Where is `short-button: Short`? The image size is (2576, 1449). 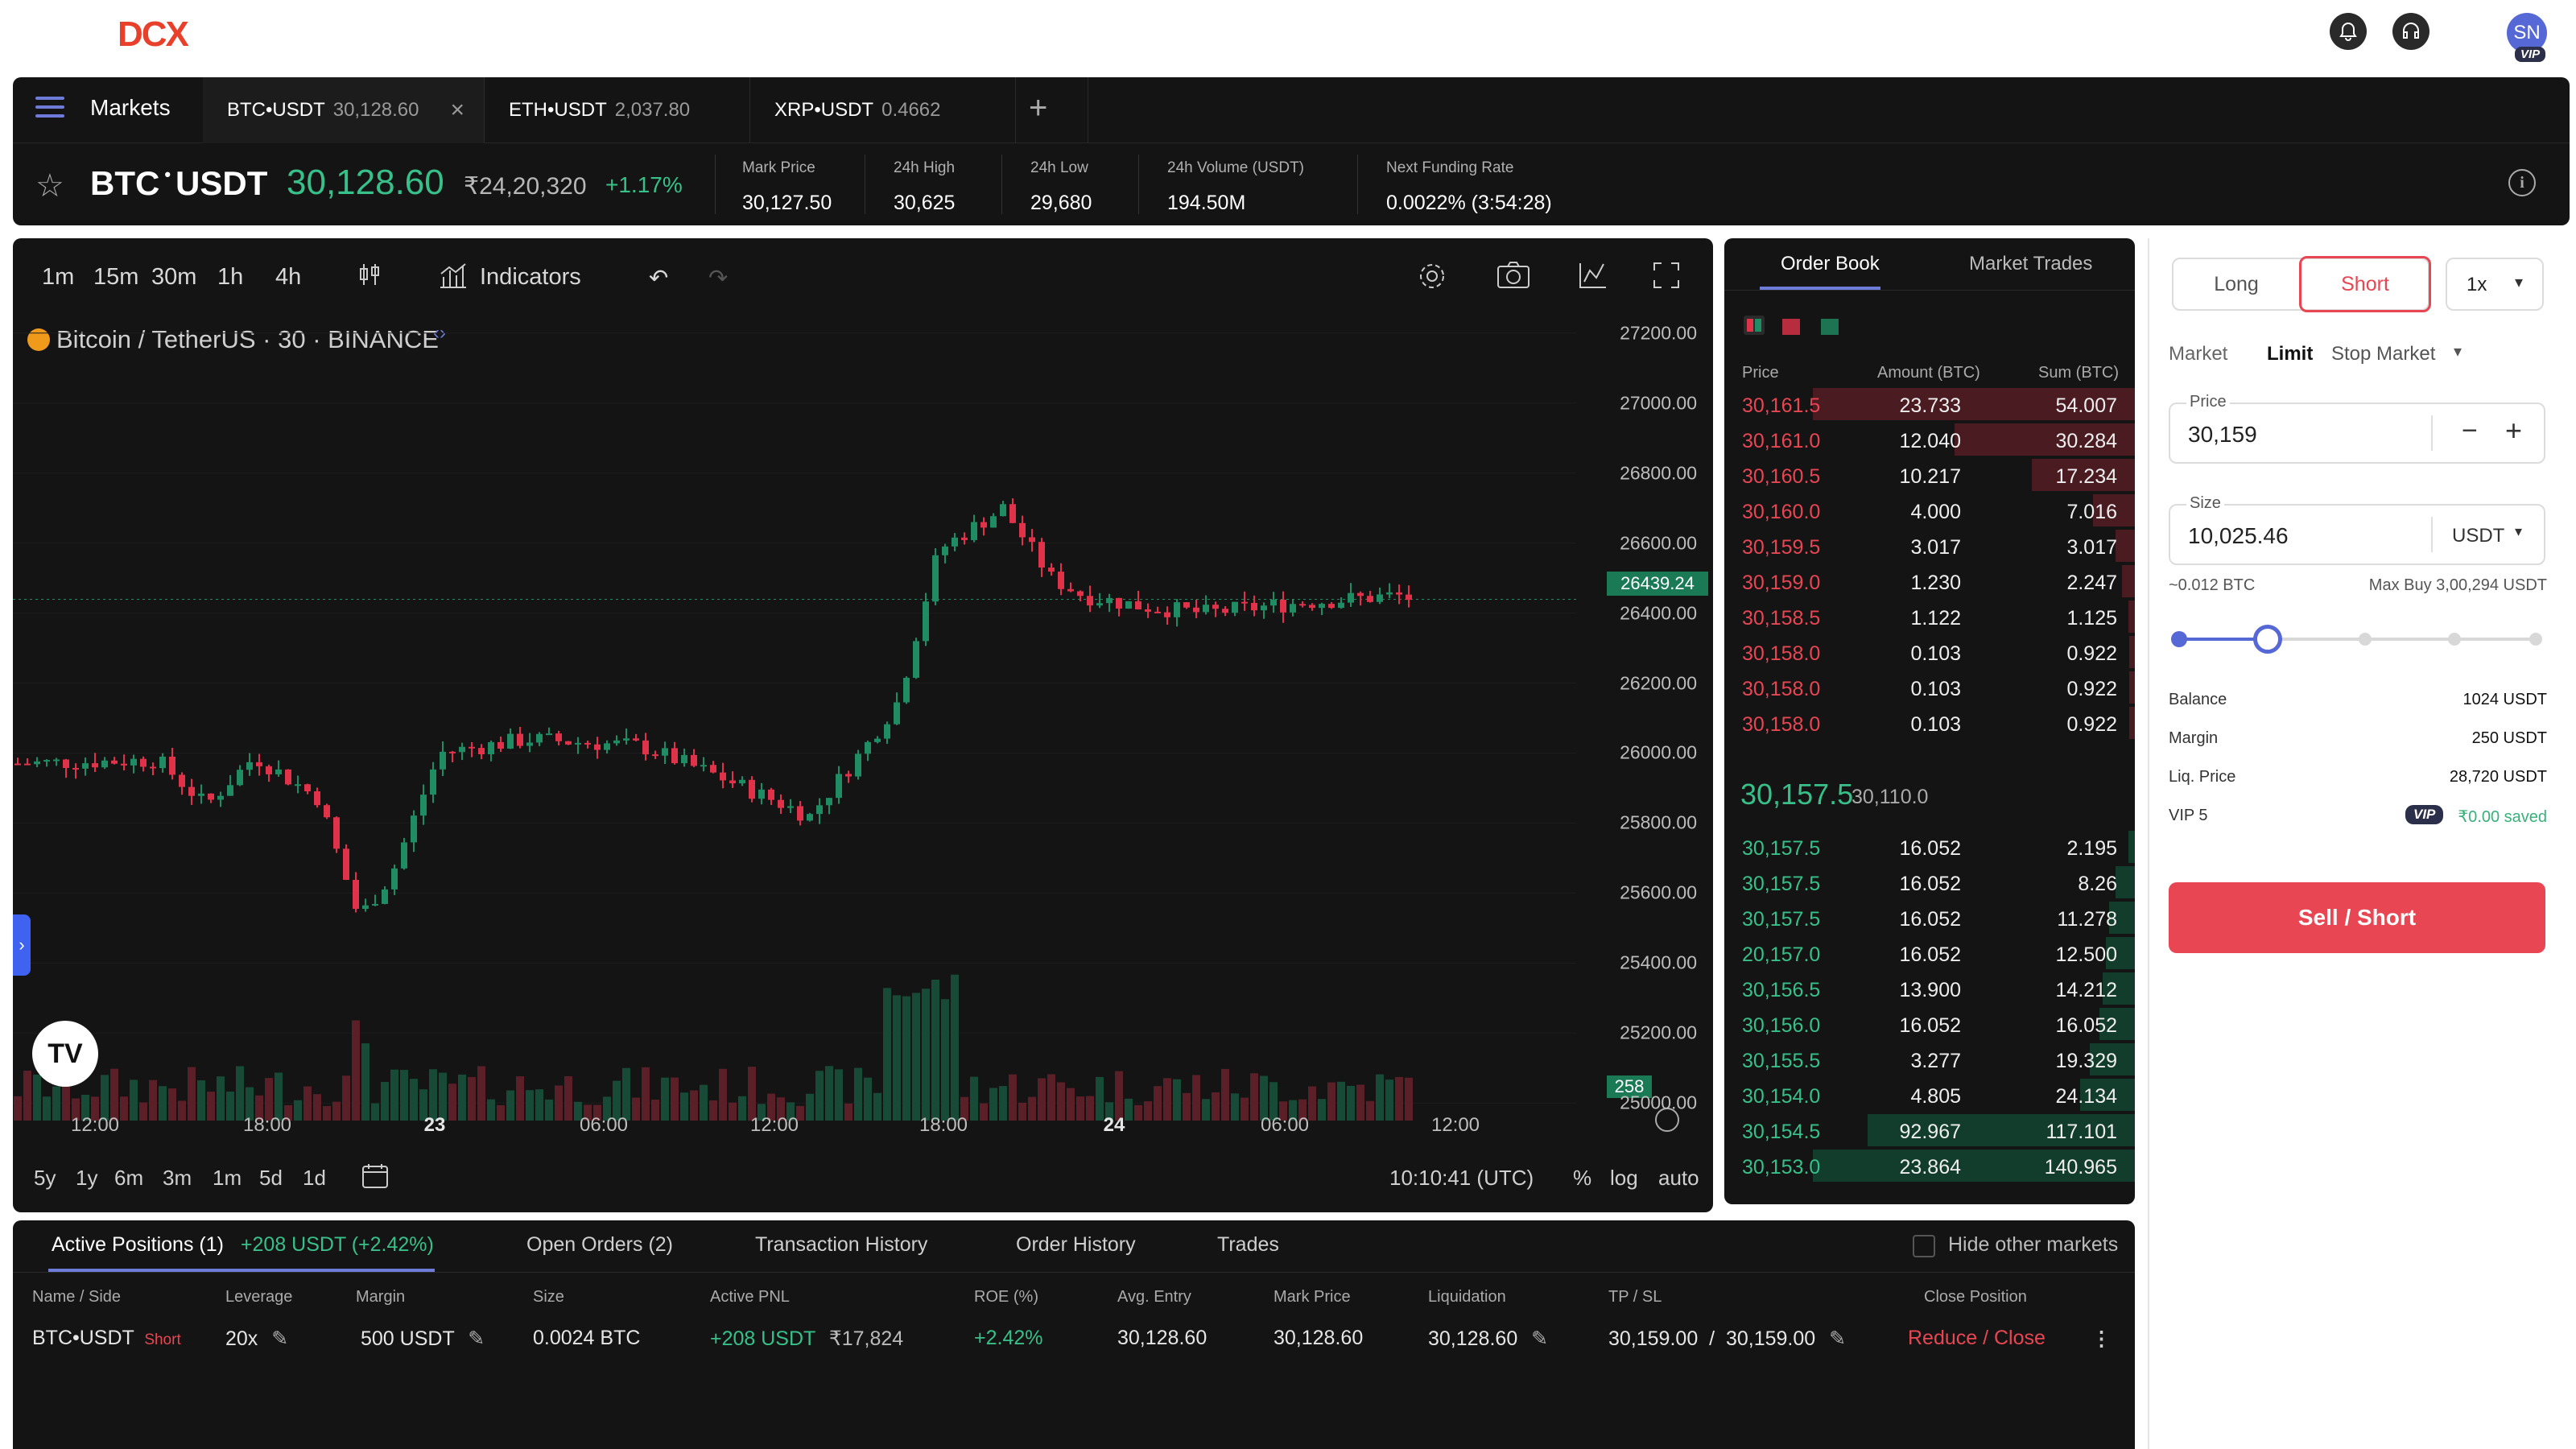
short-button: Short is located at coordinates (2365, 284).